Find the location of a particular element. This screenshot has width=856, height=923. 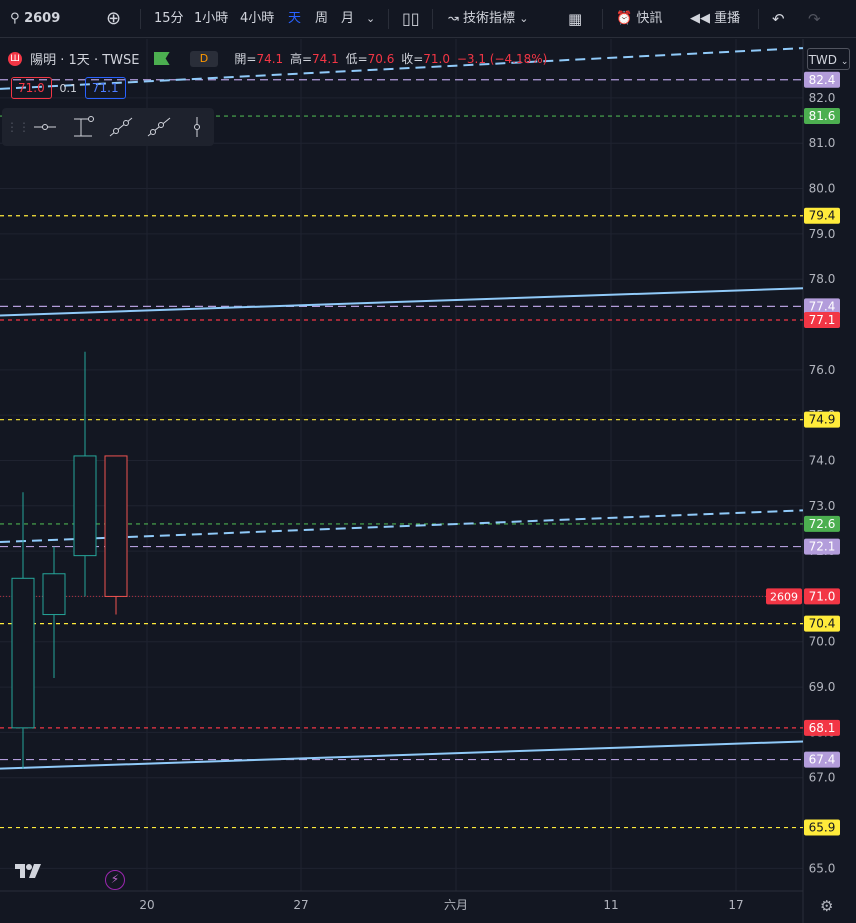

level-price-text: 77.4 is located at coordinates (822, 306).